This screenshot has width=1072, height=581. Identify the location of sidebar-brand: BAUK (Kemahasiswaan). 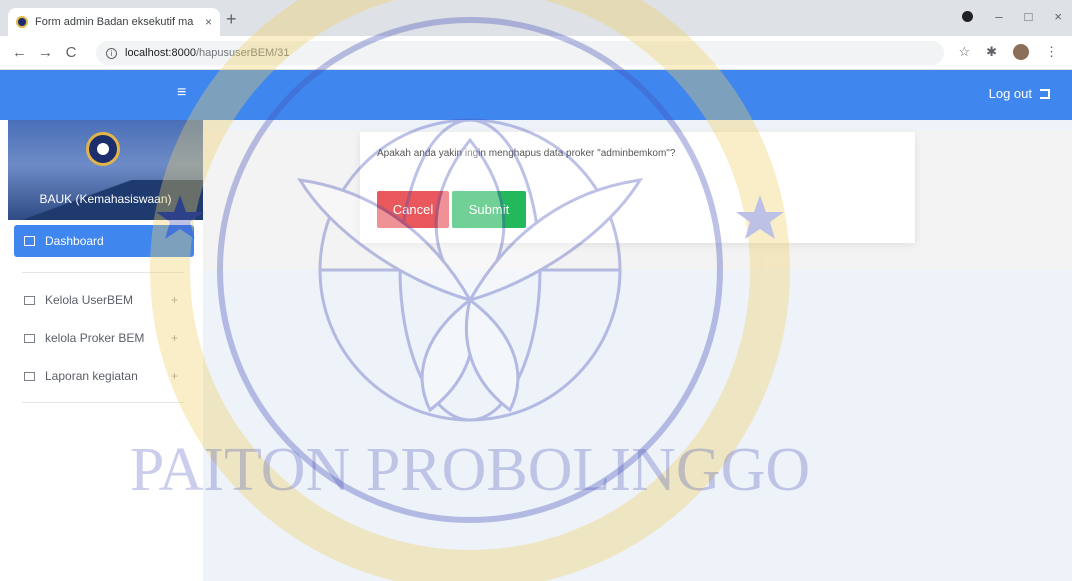
(105, 170).